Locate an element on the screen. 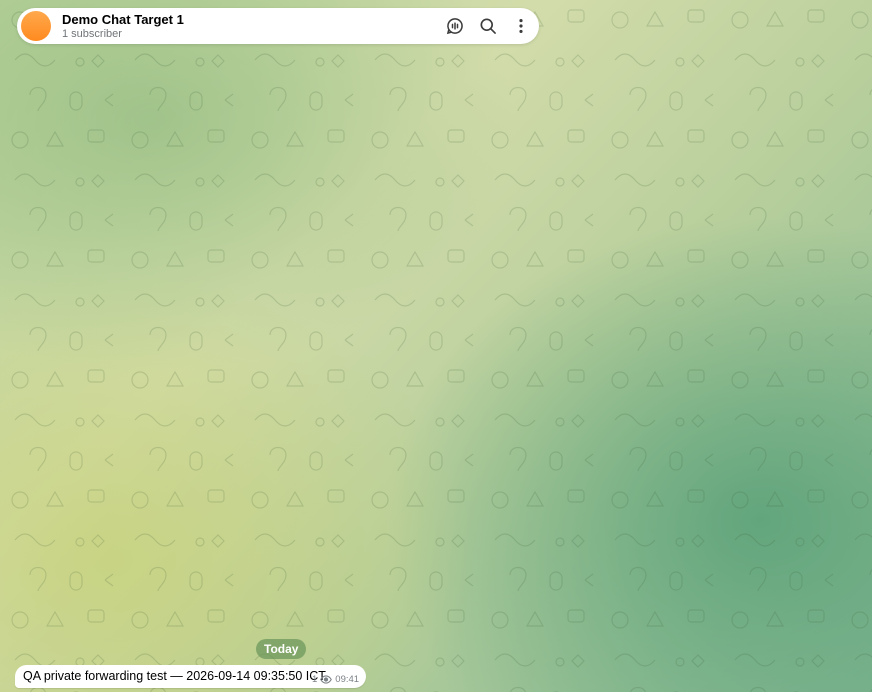  chat-header: Demo Chat Target 1 1 subscriber is located at coordinates (278, 26).